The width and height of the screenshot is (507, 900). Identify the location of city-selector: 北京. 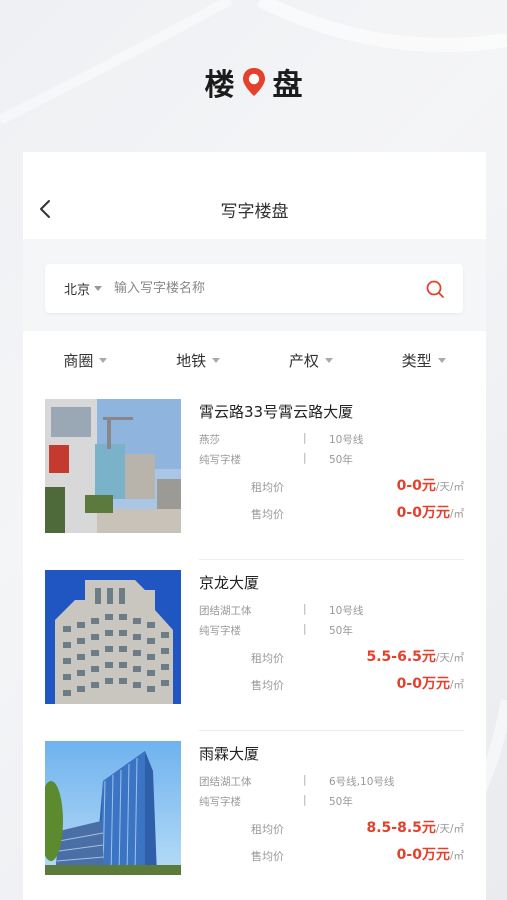
(83, 288).